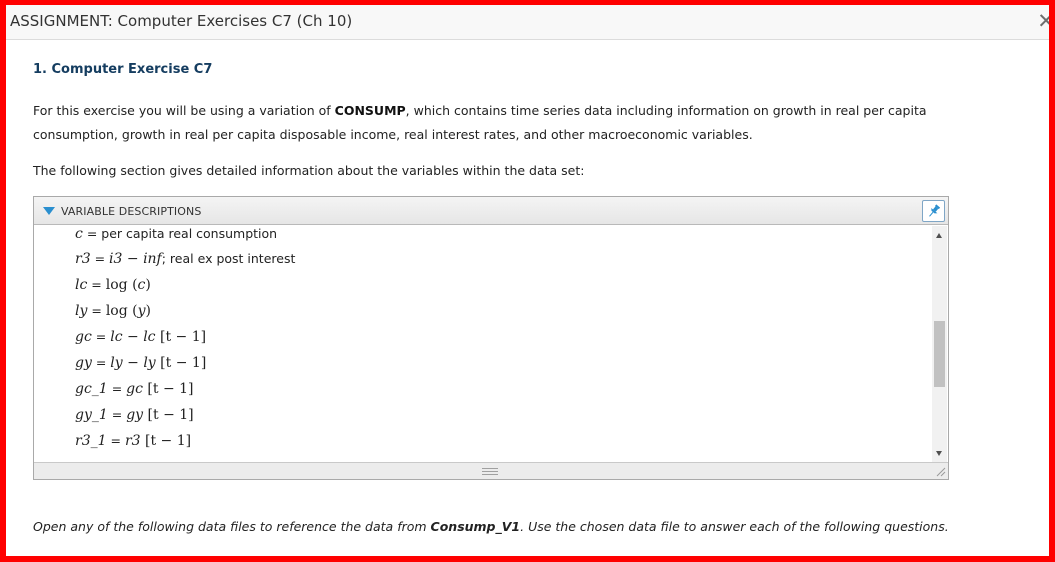 This screenshot has width=1055, height=562. I want to click on variable-name: gy_1, so click(91, 415).